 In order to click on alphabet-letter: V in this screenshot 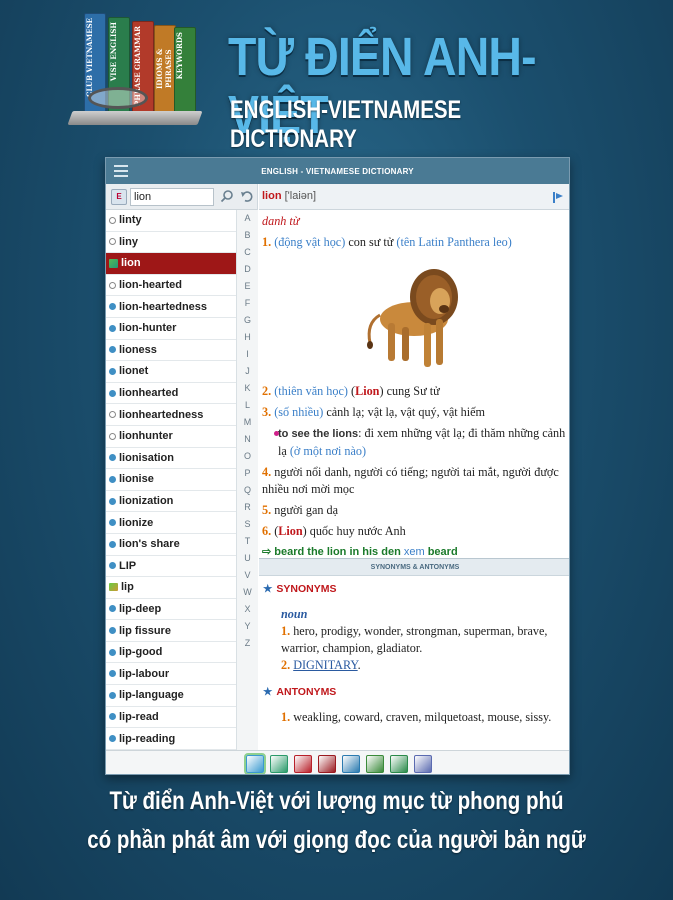, I will do `click(247, 575)`.